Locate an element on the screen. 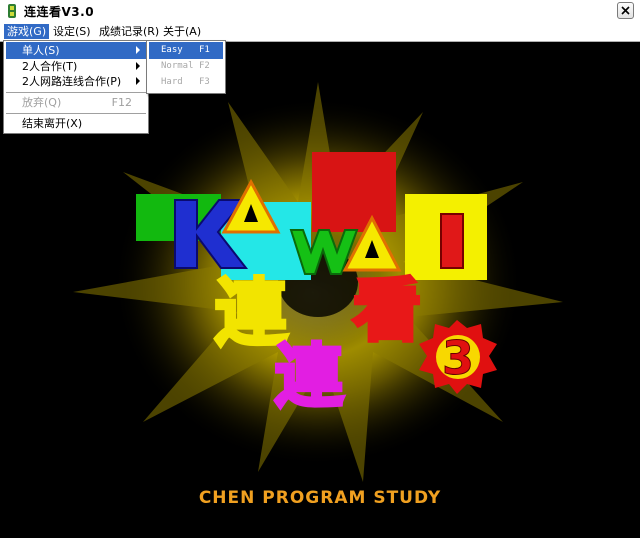 This screenshot has height=538, width=640. menu-about: 关于(A) is located at coordinates (182, 31).